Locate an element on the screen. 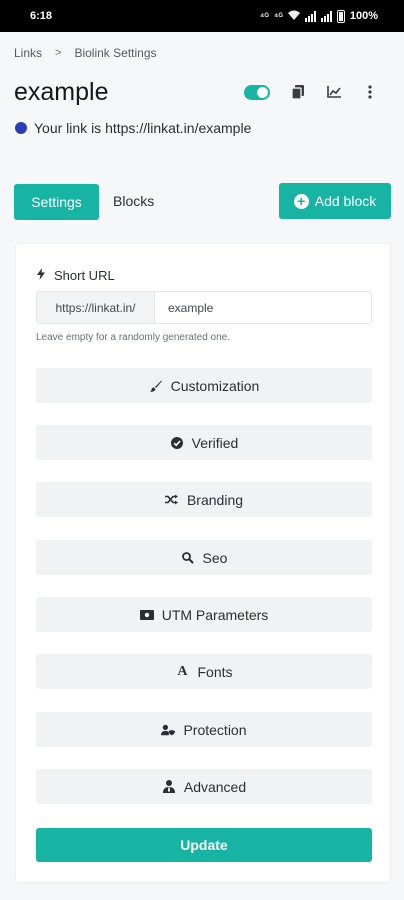  battery-level: 100% is located at coordinates (363, 16).